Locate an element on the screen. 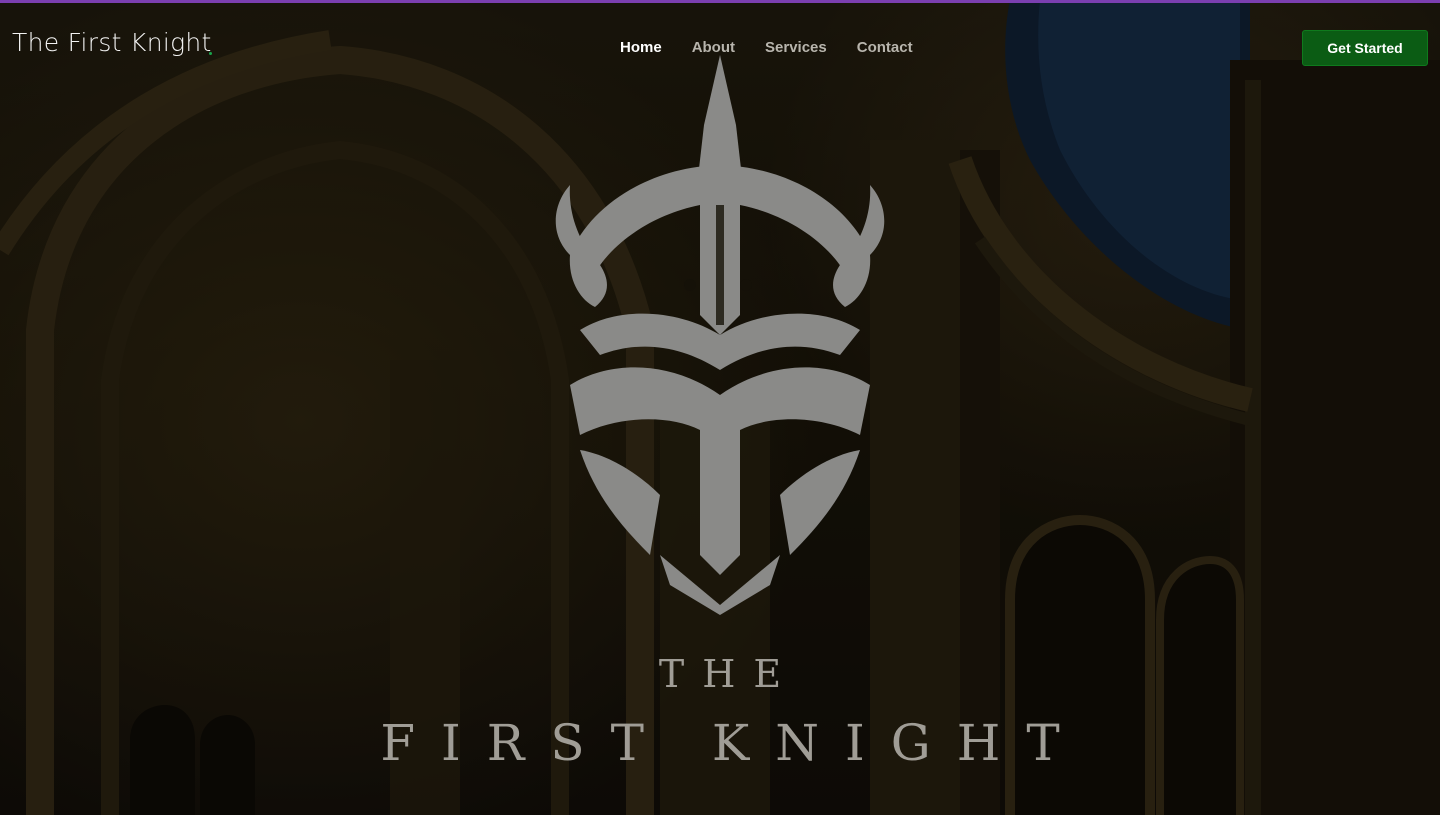 The image size is (1440, 815). nav-link-about: About is located at coordinates (713, 48).